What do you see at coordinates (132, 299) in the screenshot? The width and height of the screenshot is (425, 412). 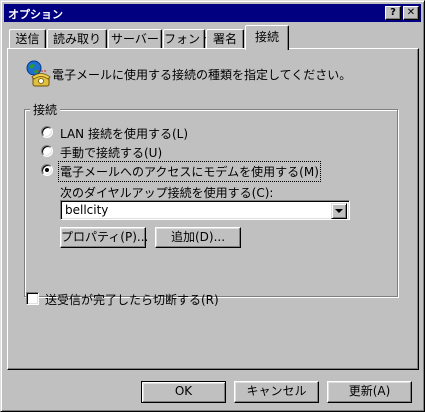 I see `disconnect-label: 送受信が完了したら切断する(R)` at bounding box center [132, 299].